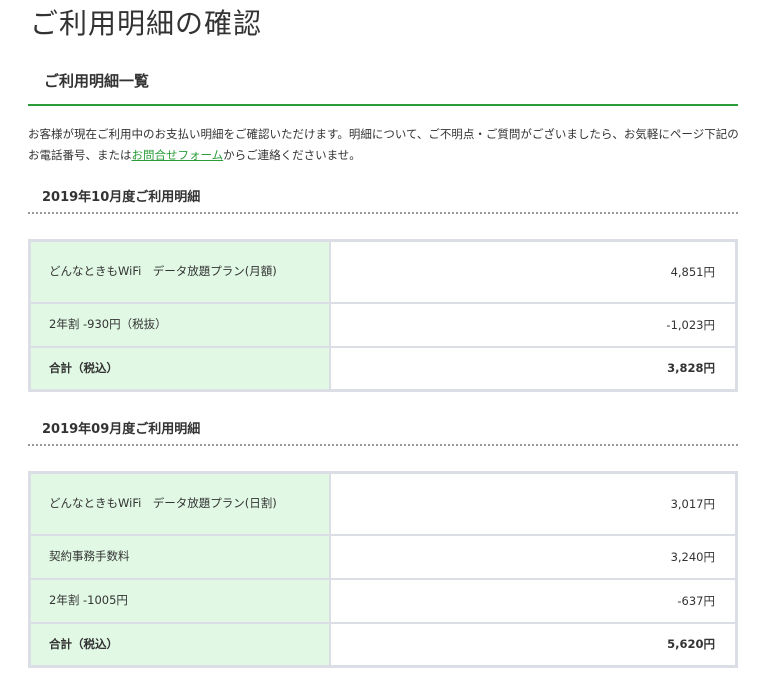 The width and height of the screenshot is (768, 700). I want to click on total-amount: 3,828円, so click(533, 368).